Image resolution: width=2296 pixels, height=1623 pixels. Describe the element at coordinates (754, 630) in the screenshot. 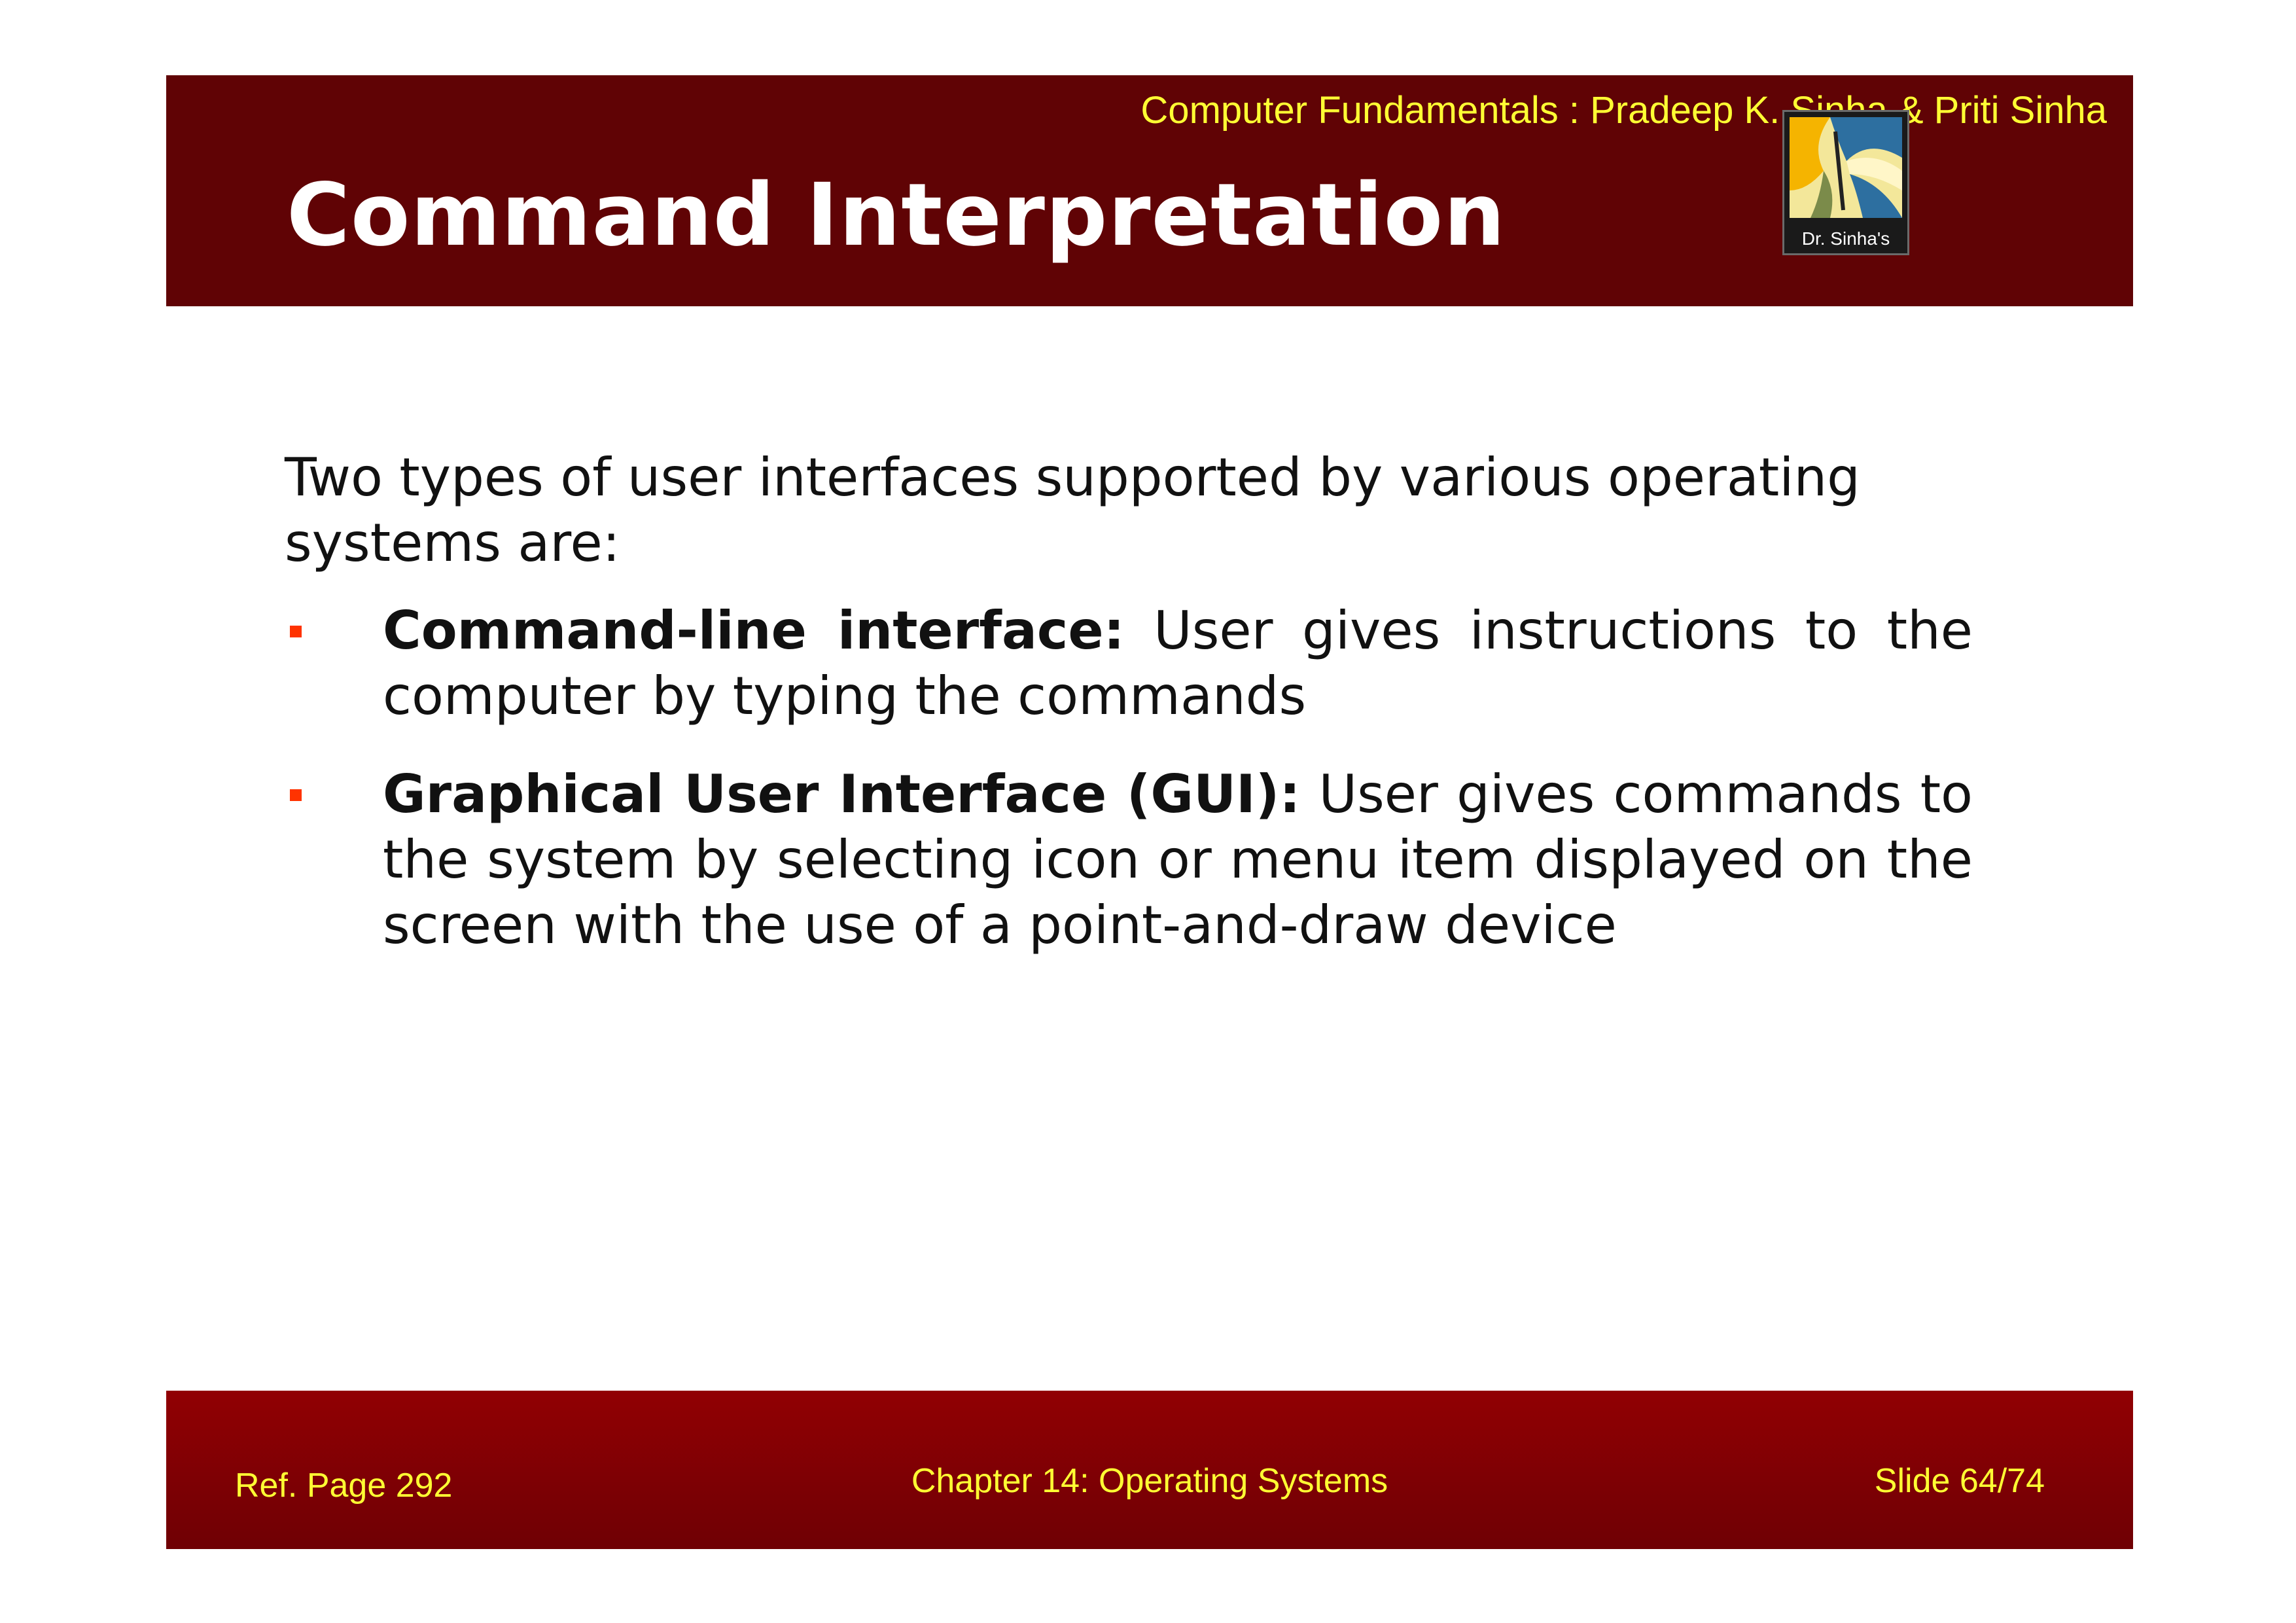

I see `bullet-term: Command-line interface:` at that location.